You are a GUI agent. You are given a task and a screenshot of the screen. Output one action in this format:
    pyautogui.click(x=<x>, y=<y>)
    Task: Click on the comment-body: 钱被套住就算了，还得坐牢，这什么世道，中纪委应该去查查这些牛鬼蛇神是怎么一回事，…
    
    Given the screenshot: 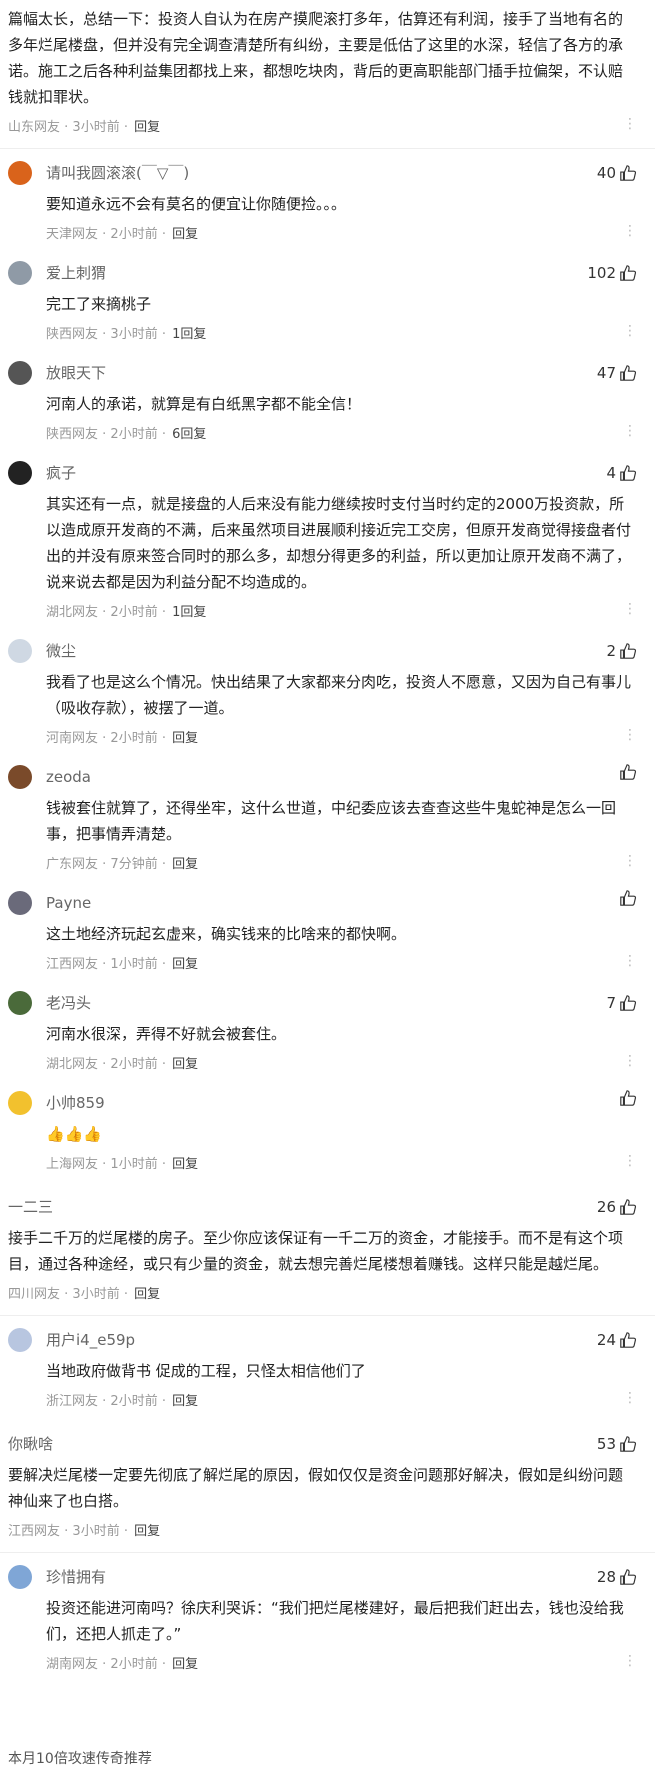 What is the action you would take?
    pyautogui.click(x=331, y=821)
    